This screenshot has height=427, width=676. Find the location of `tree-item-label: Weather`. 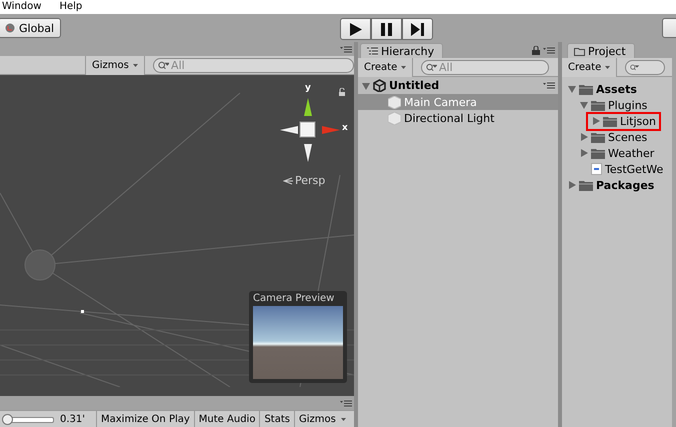

tree-item-label: Weather is located at coordinates (631, 153).